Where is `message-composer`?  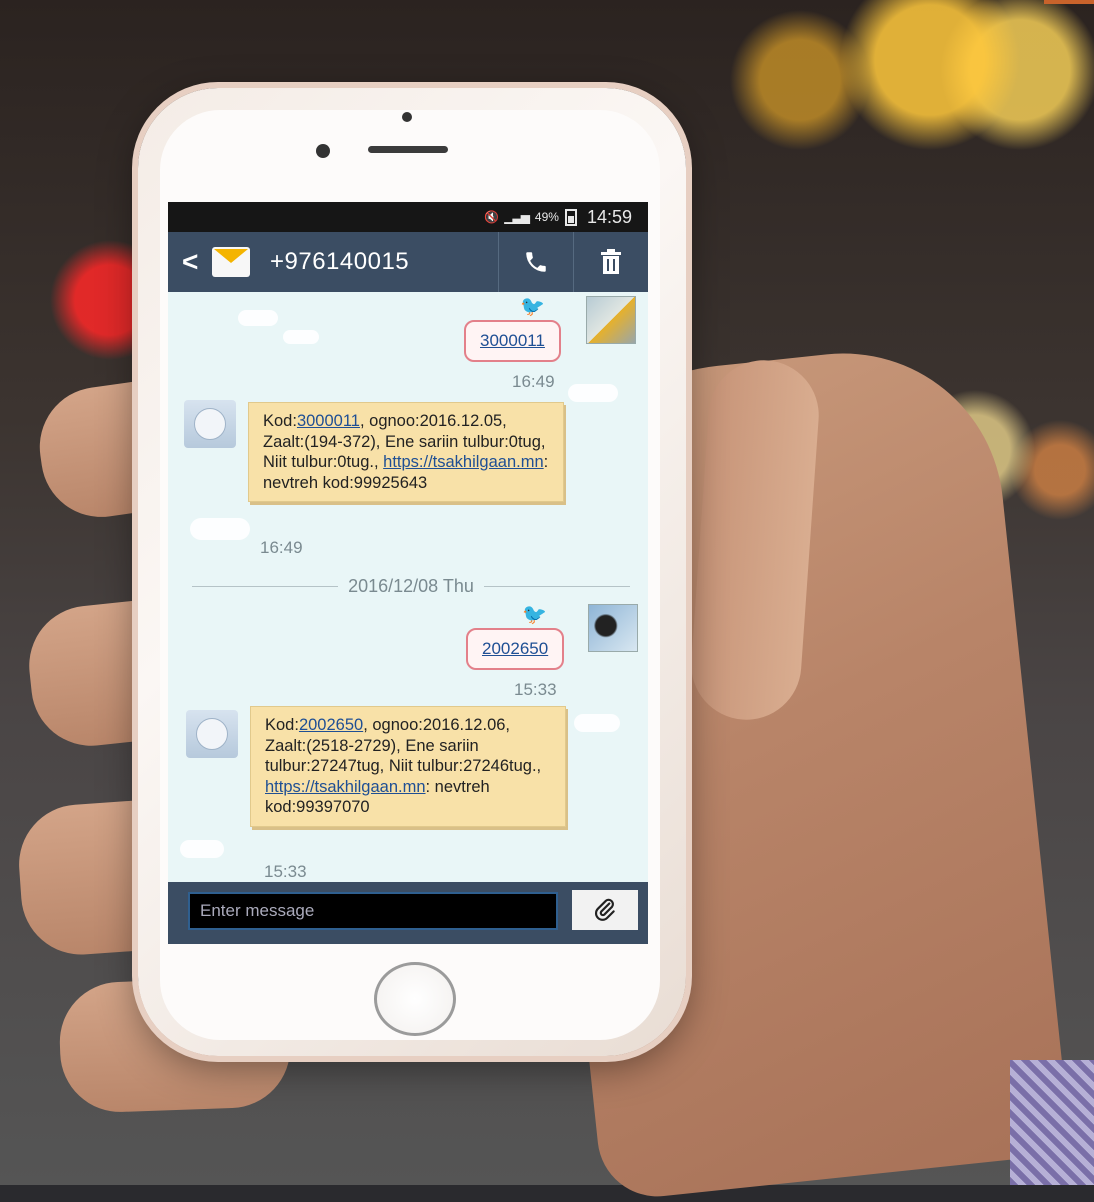 message-composer is located at coordinates (408, 913).